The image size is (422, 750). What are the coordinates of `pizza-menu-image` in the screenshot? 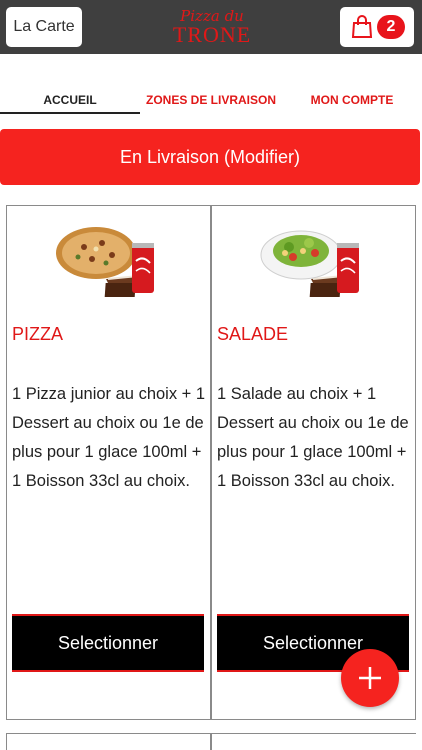 It's located at (109, 263).